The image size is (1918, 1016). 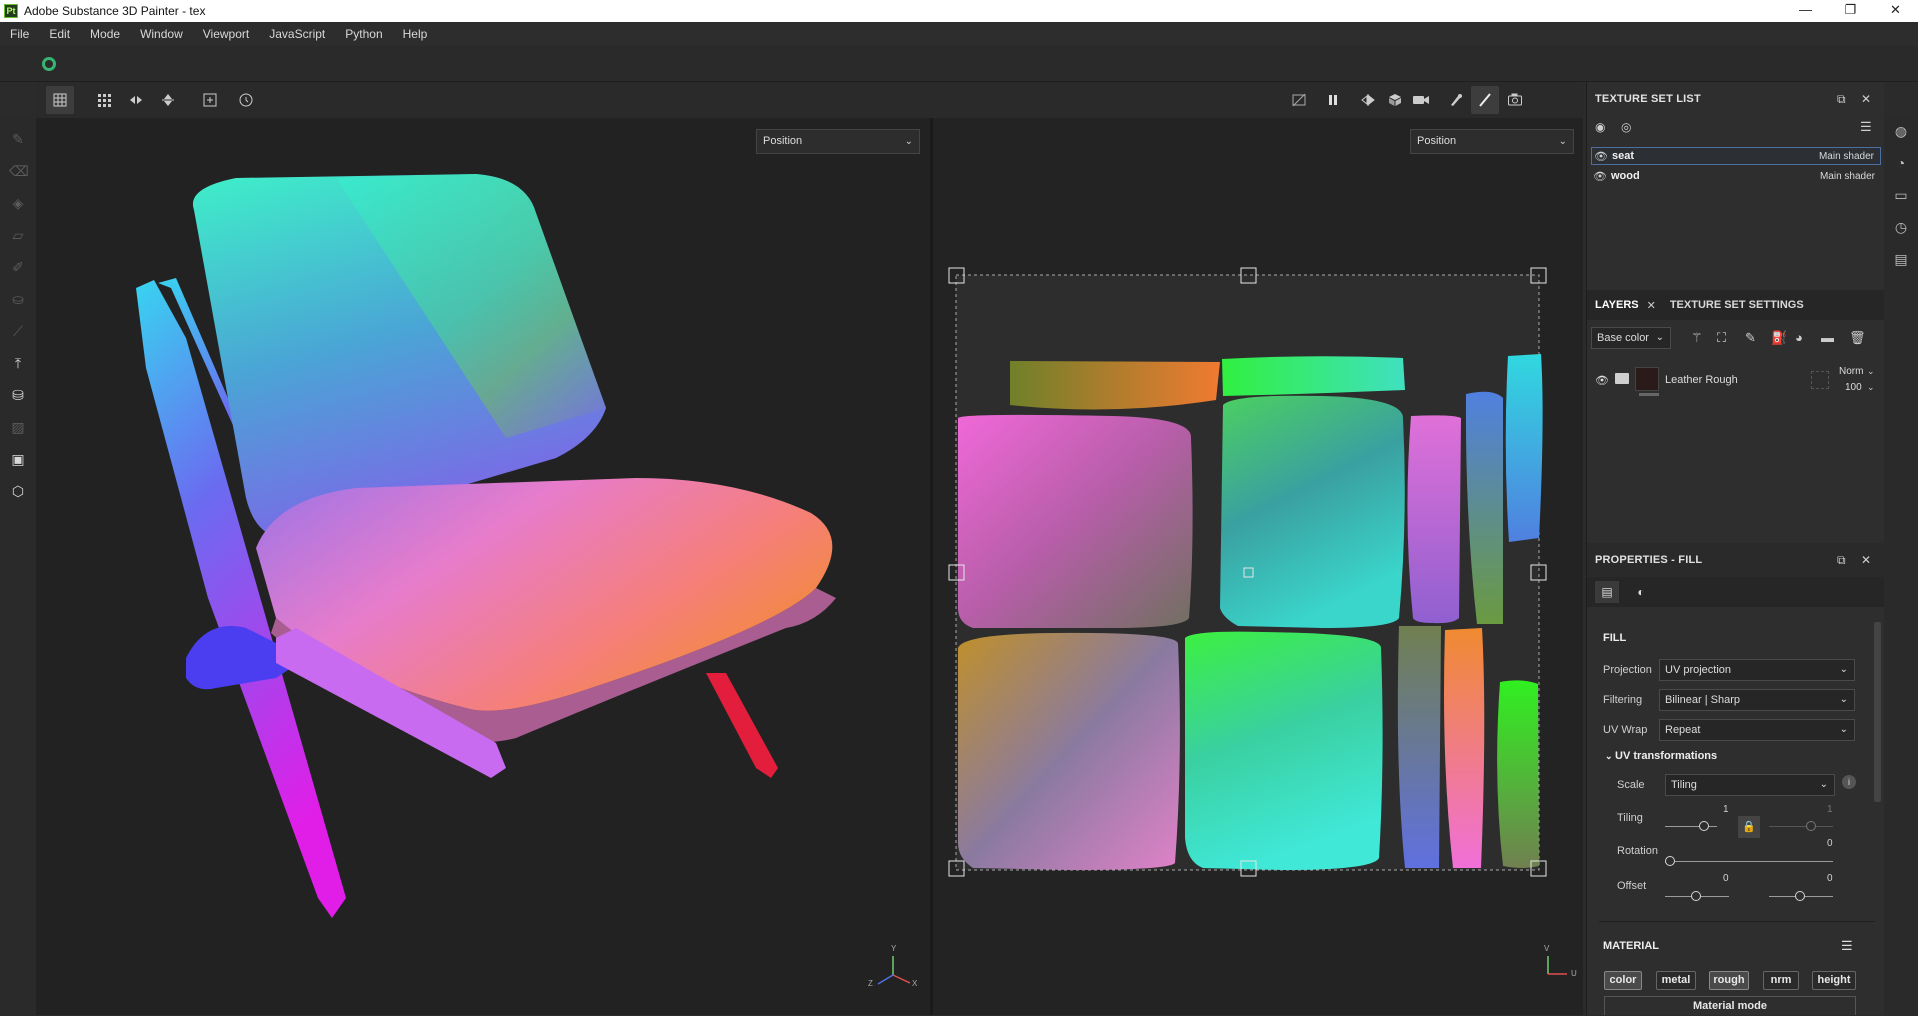 I want to click on pause-icon, so click(x=1333, y=100).